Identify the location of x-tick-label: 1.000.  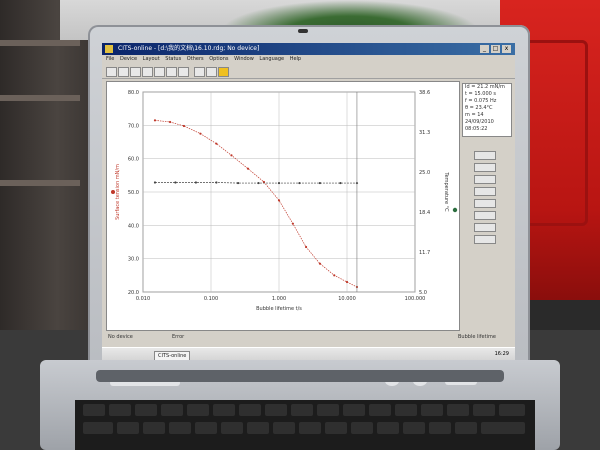
(279, 299).